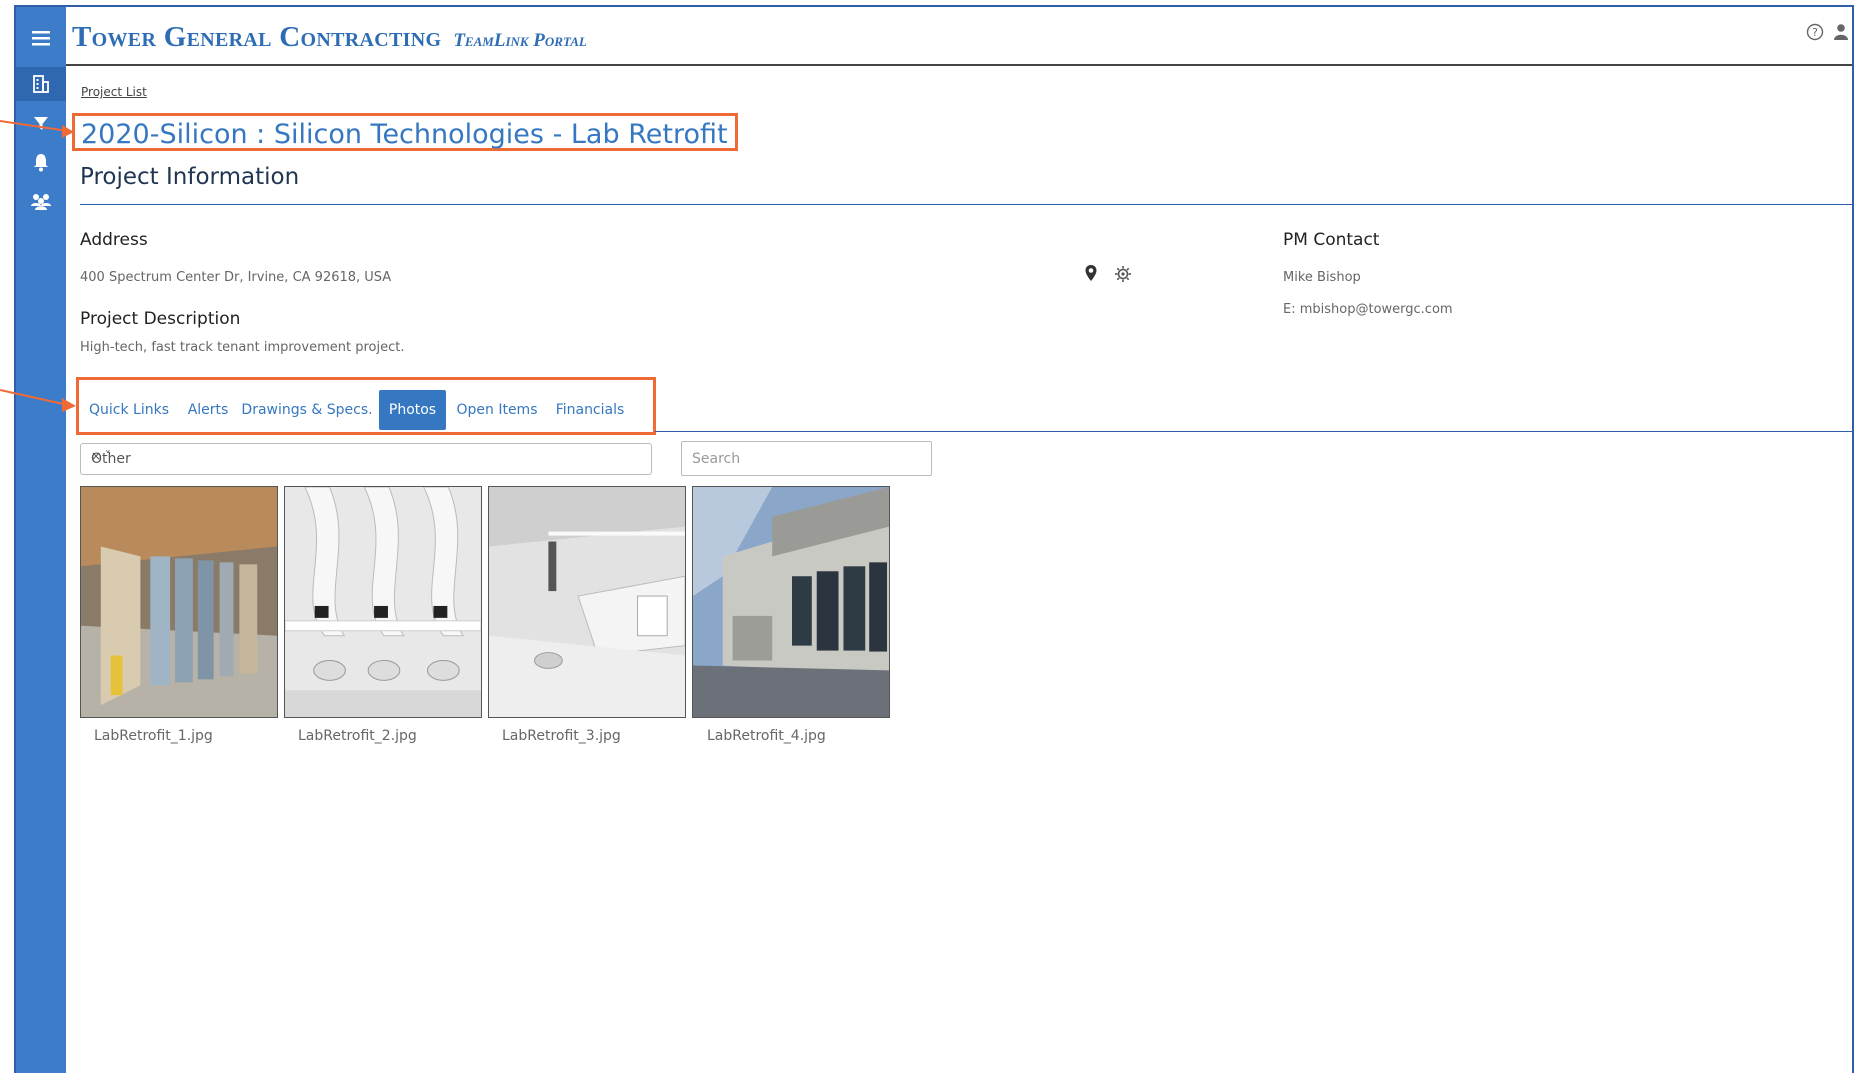 This screenshot has height=1073, width=1862. I want to click on breadcrumb-project-list: Project List, so click(114, 92).